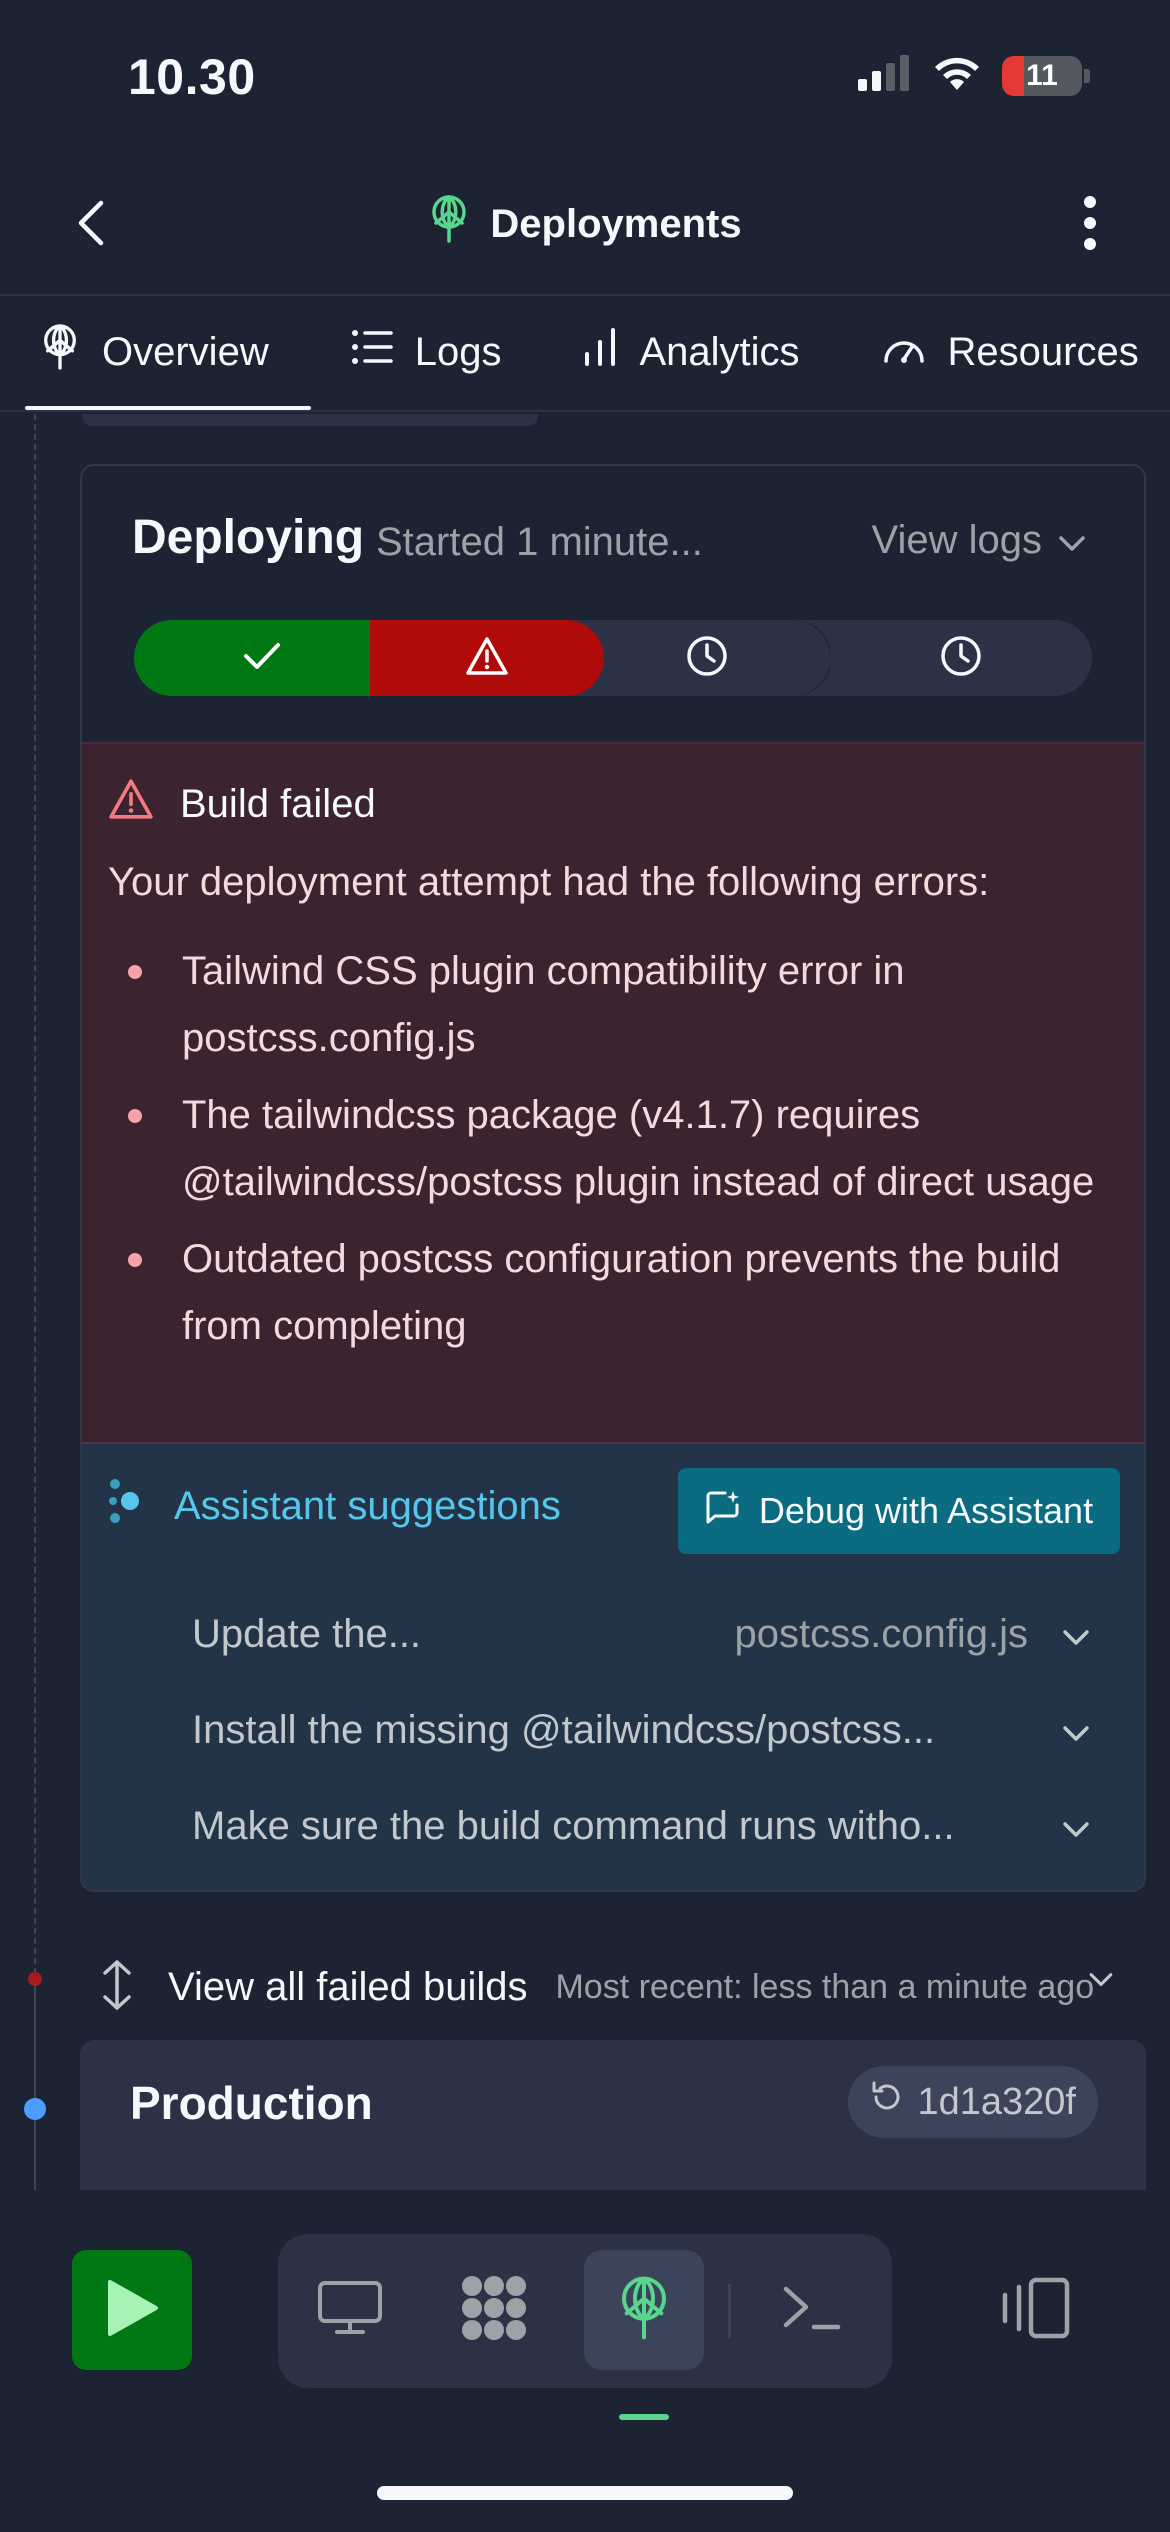 The image size is (1170, 2532). What do you see at coordinates (35, 1194) in the screenshot?
I see `timeline-line` at bounding box center [35, 1194].